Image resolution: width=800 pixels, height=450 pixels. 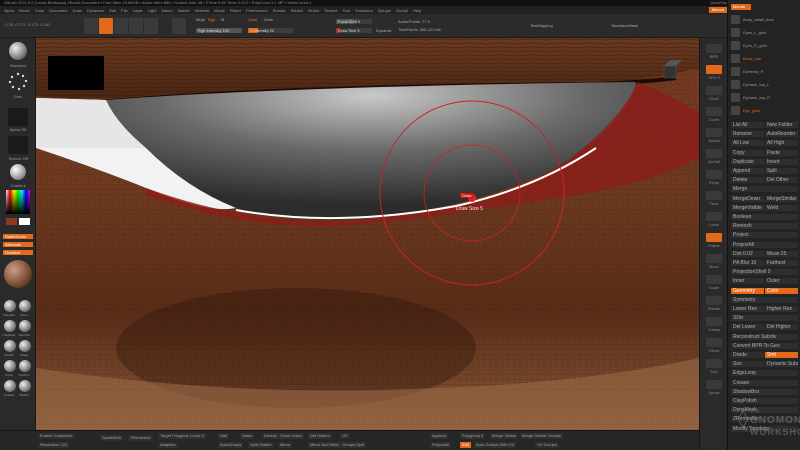 What do you see at coordinates (261, 445) in the screenshot?
I see `split-hidden-button: Split Hidden` at bounding box center [261, 445].